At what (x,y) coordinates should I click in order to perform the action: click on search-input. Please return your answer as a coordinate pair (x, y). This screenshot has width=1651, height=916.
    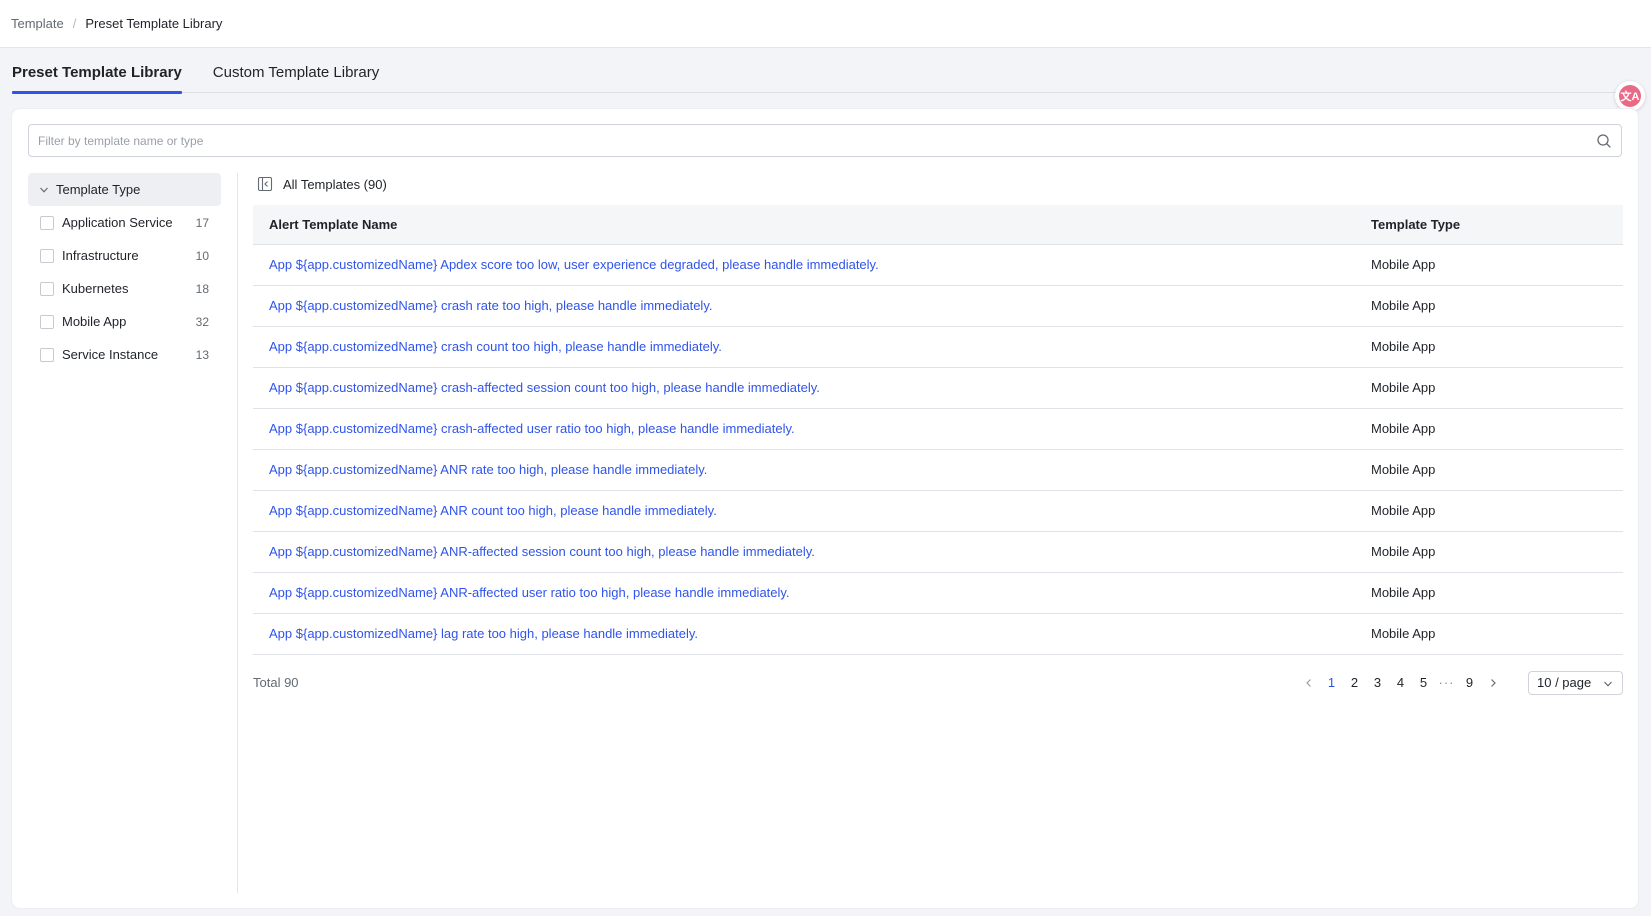
    Looking at the image, I should click on (804, 140).